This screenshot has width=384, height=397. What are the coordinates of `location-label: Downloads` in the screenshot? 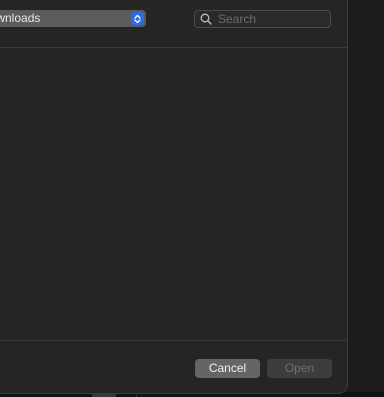 It's located at (20, 18).